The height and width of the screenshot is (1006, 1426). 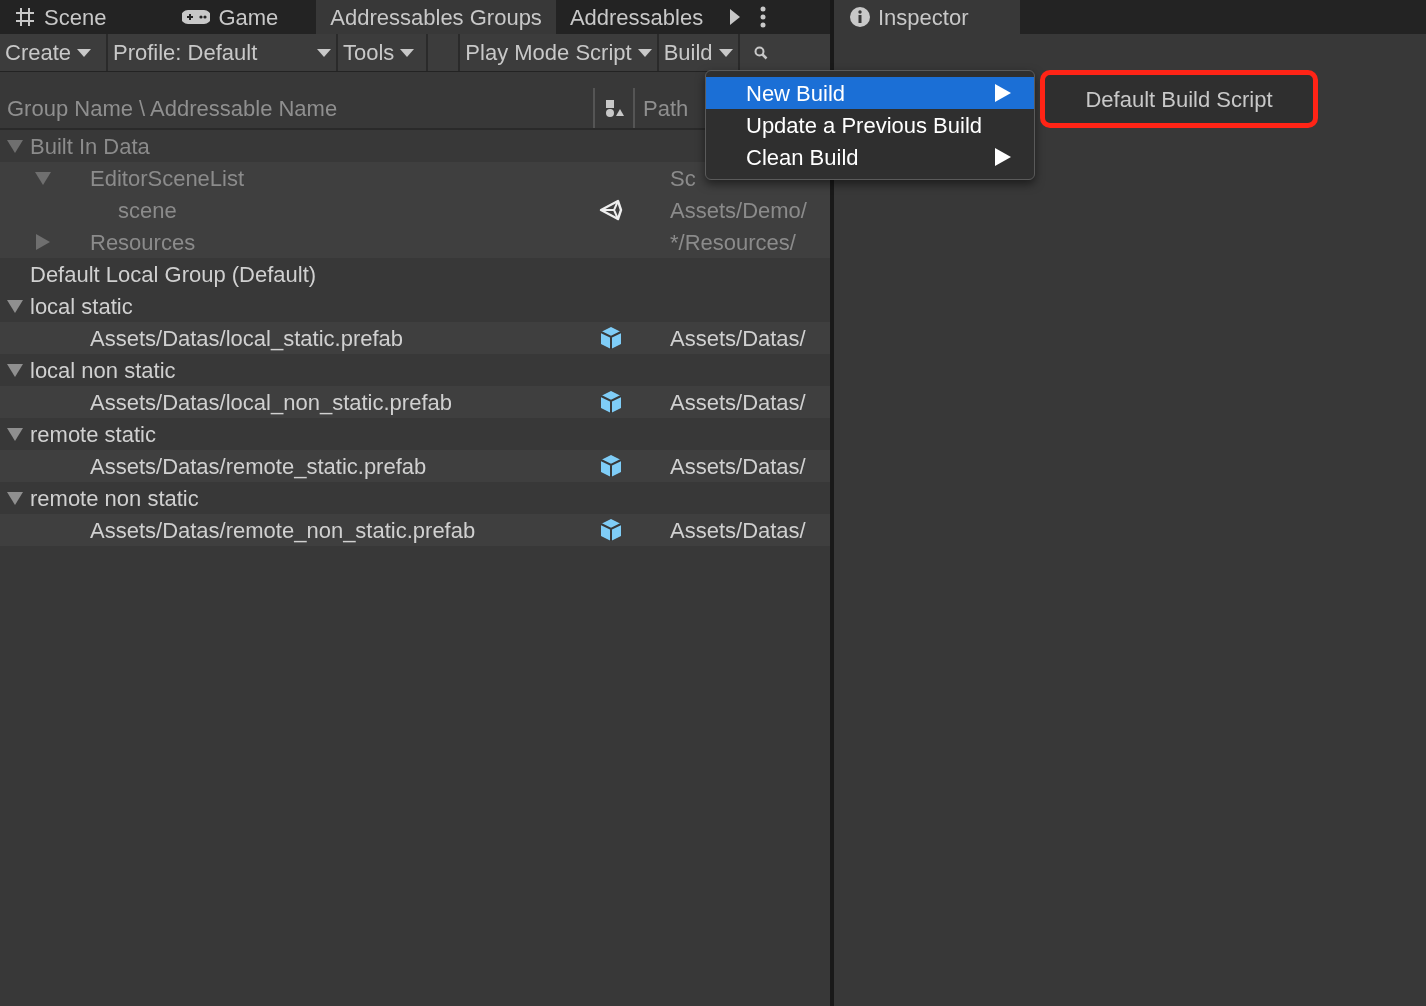 I want to click on tree-item: Assets/Datas/remote_static.prefab, so click(x=258, y=466).